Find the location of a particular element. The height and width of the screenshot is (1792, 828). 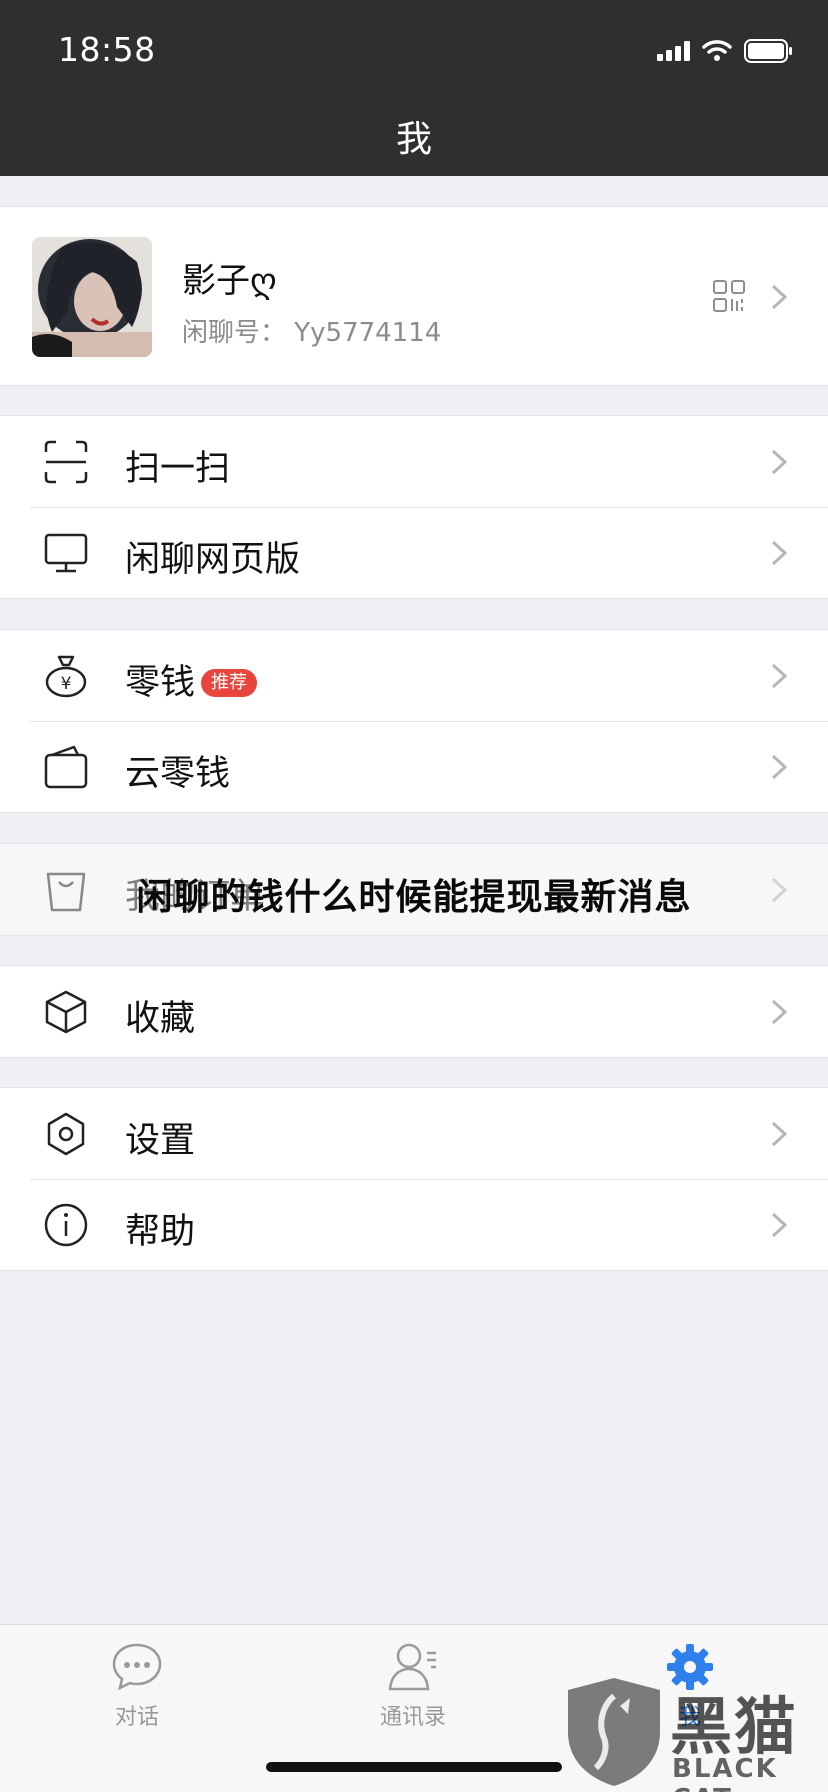

user-id-value: Yy5774114 is located at coordinates (368, 333).